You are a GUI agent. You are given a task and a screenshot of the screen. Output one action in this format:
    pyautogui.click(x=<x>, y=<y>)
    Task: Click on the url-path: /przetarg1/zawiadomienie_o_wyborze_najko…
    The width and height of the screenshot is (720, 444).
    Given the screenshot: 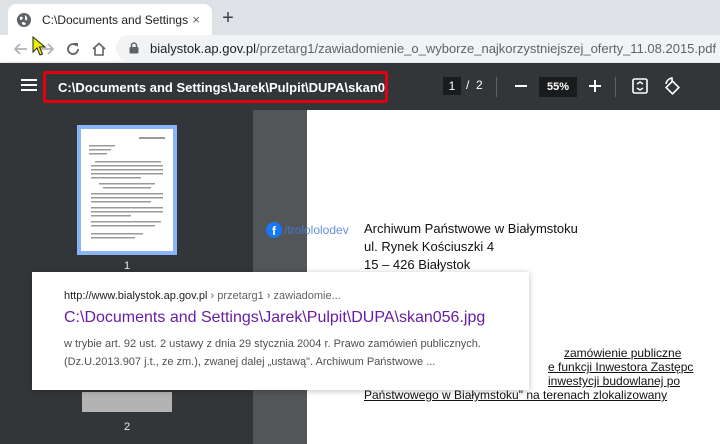 What is the action you would take?
    pyautogui.click(x=486, y=48)
    